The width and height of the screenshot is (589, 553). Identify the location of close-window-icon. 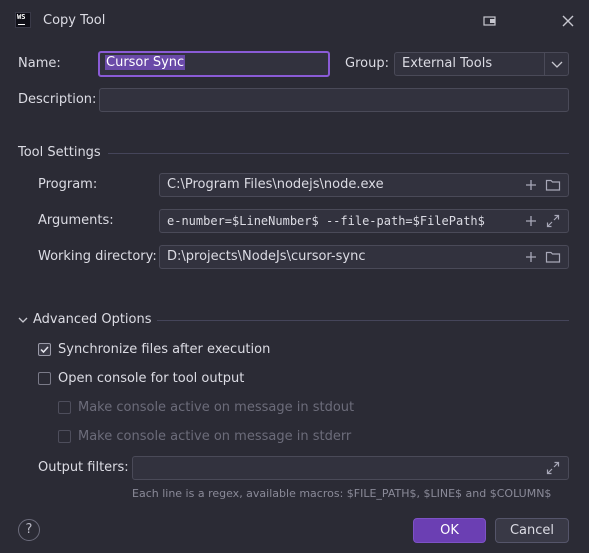
(568, 21).